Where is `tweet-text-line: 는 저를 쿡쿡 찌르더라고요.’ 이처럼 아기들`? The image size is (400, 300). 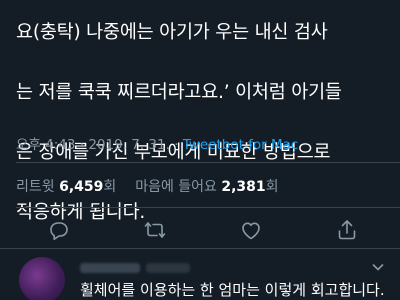
tweet-text-line: 는 저를 쿡쿡 찌르더라고요.’ 이처럼 아기들 is located at coordinates (179, 92).